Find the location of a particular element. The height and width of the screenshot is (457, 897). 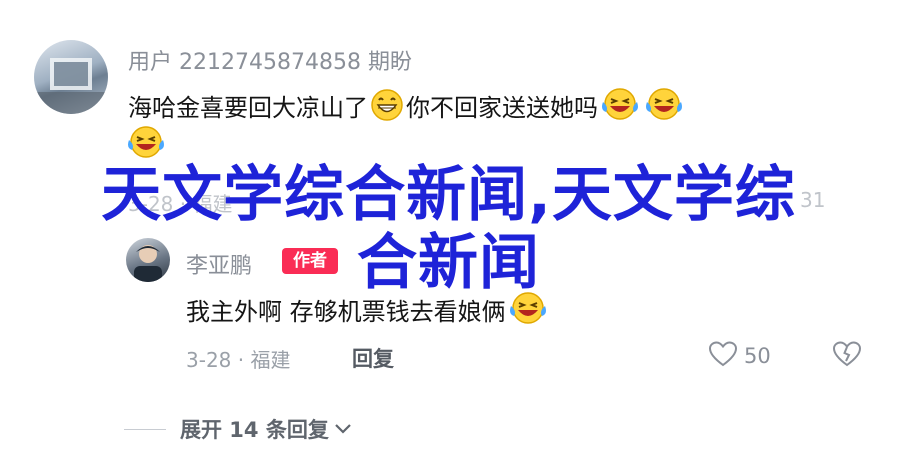

comment-username: 用户 2212745874858 期盼 is located at coordinates (270, 60).